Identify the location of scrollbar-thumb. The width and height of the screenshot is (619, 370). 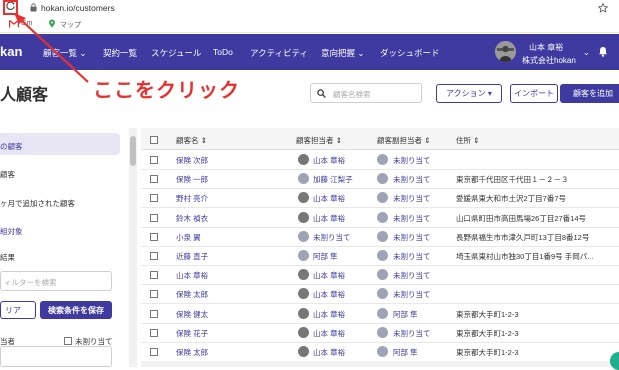
(133, 151).